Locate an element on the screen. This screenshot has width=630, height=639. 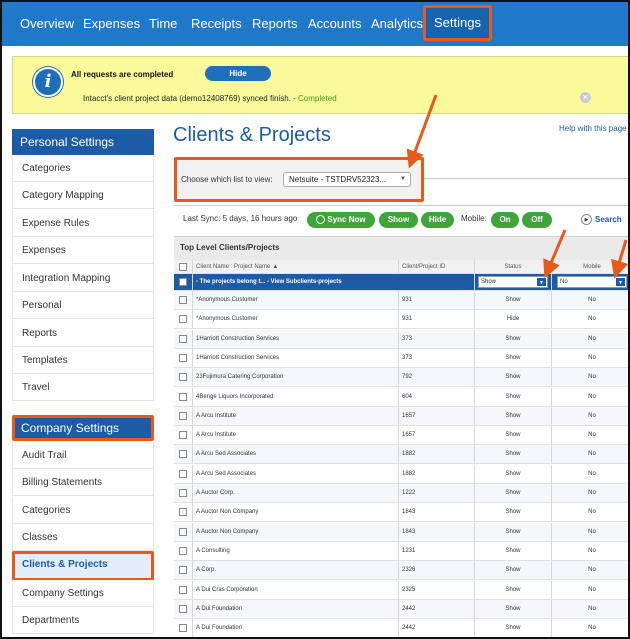
sidebar-item-billing-statements: Billing Statements is located at coordinates (83, 482).